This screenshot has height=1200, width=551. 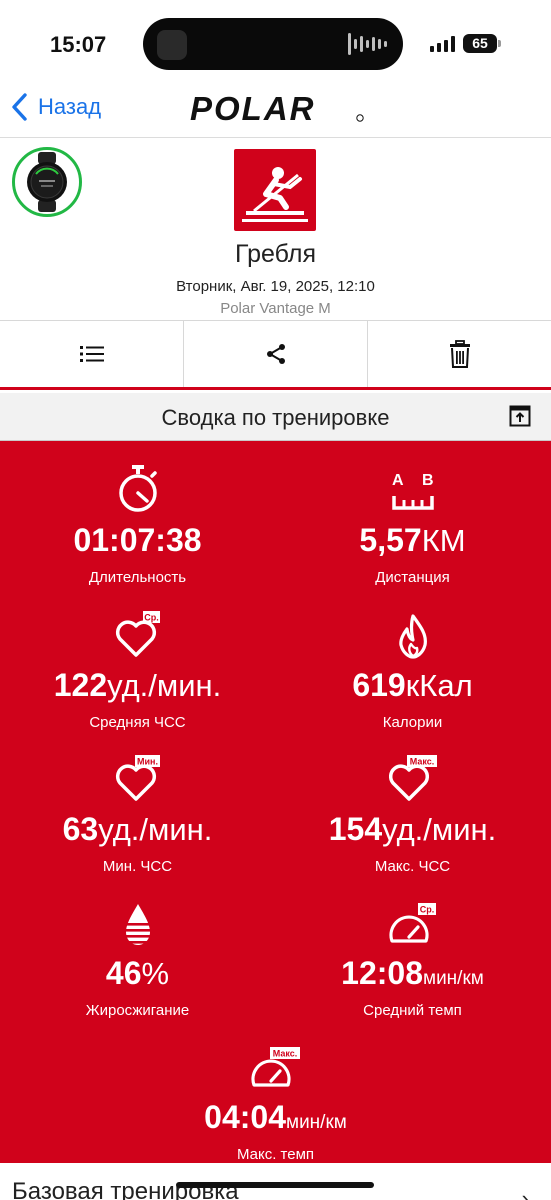 I want to click on polar-logo: POLAR, so click(x=277, y=109).